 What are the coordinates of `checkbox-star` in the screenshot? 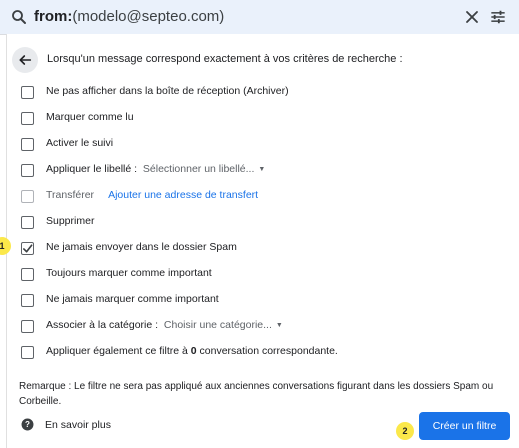 It's located at (27, 144).